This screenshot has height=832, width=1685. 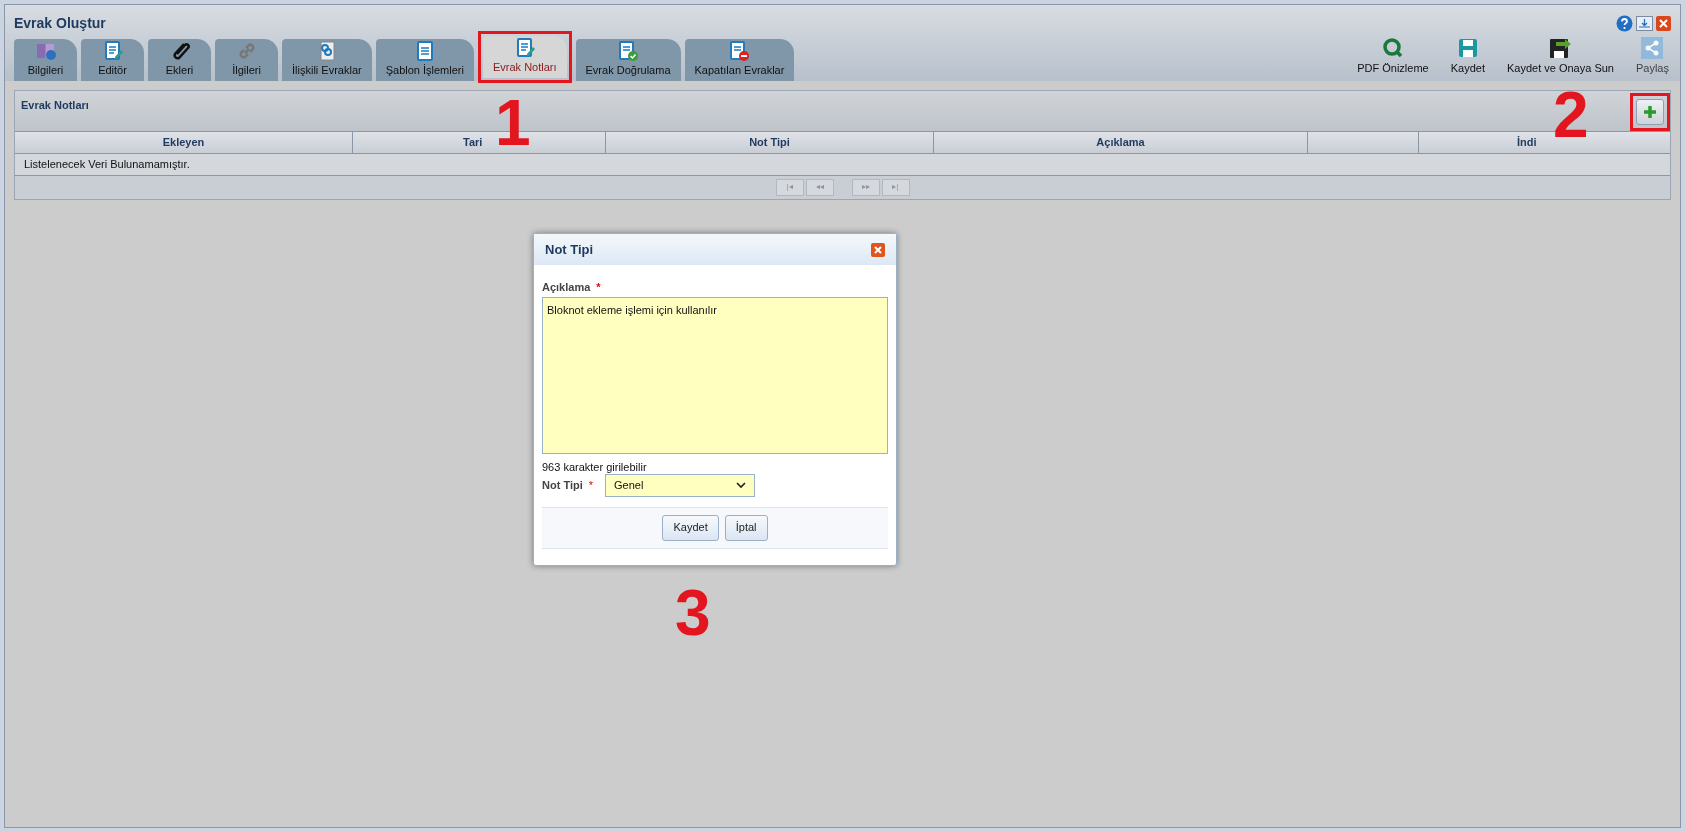 What do you see at coordinates (112, 59) in the screenshot?
I see `tab: Editör` at bounding box center [112, 59].